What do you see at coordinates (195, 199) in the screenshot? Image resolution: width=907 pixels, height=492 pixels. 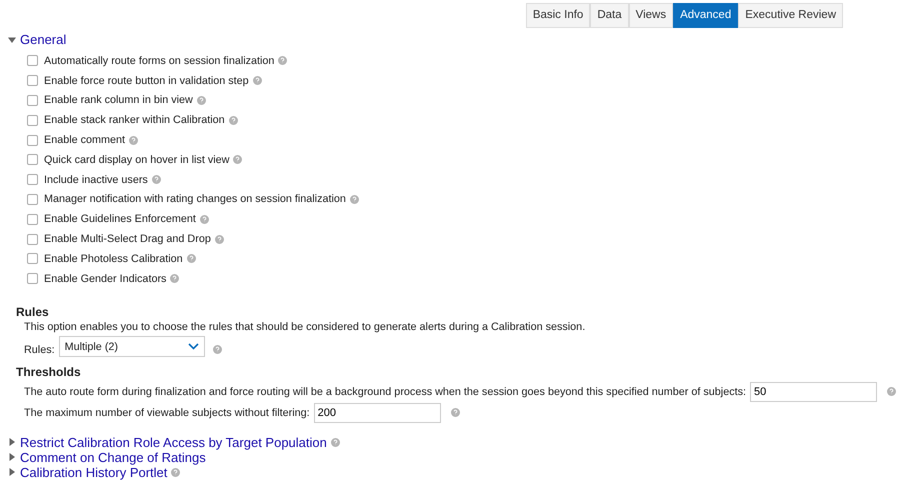 I see `option-label: Manager notification with rating changes on session finalization` at bounding box center [195, 199].